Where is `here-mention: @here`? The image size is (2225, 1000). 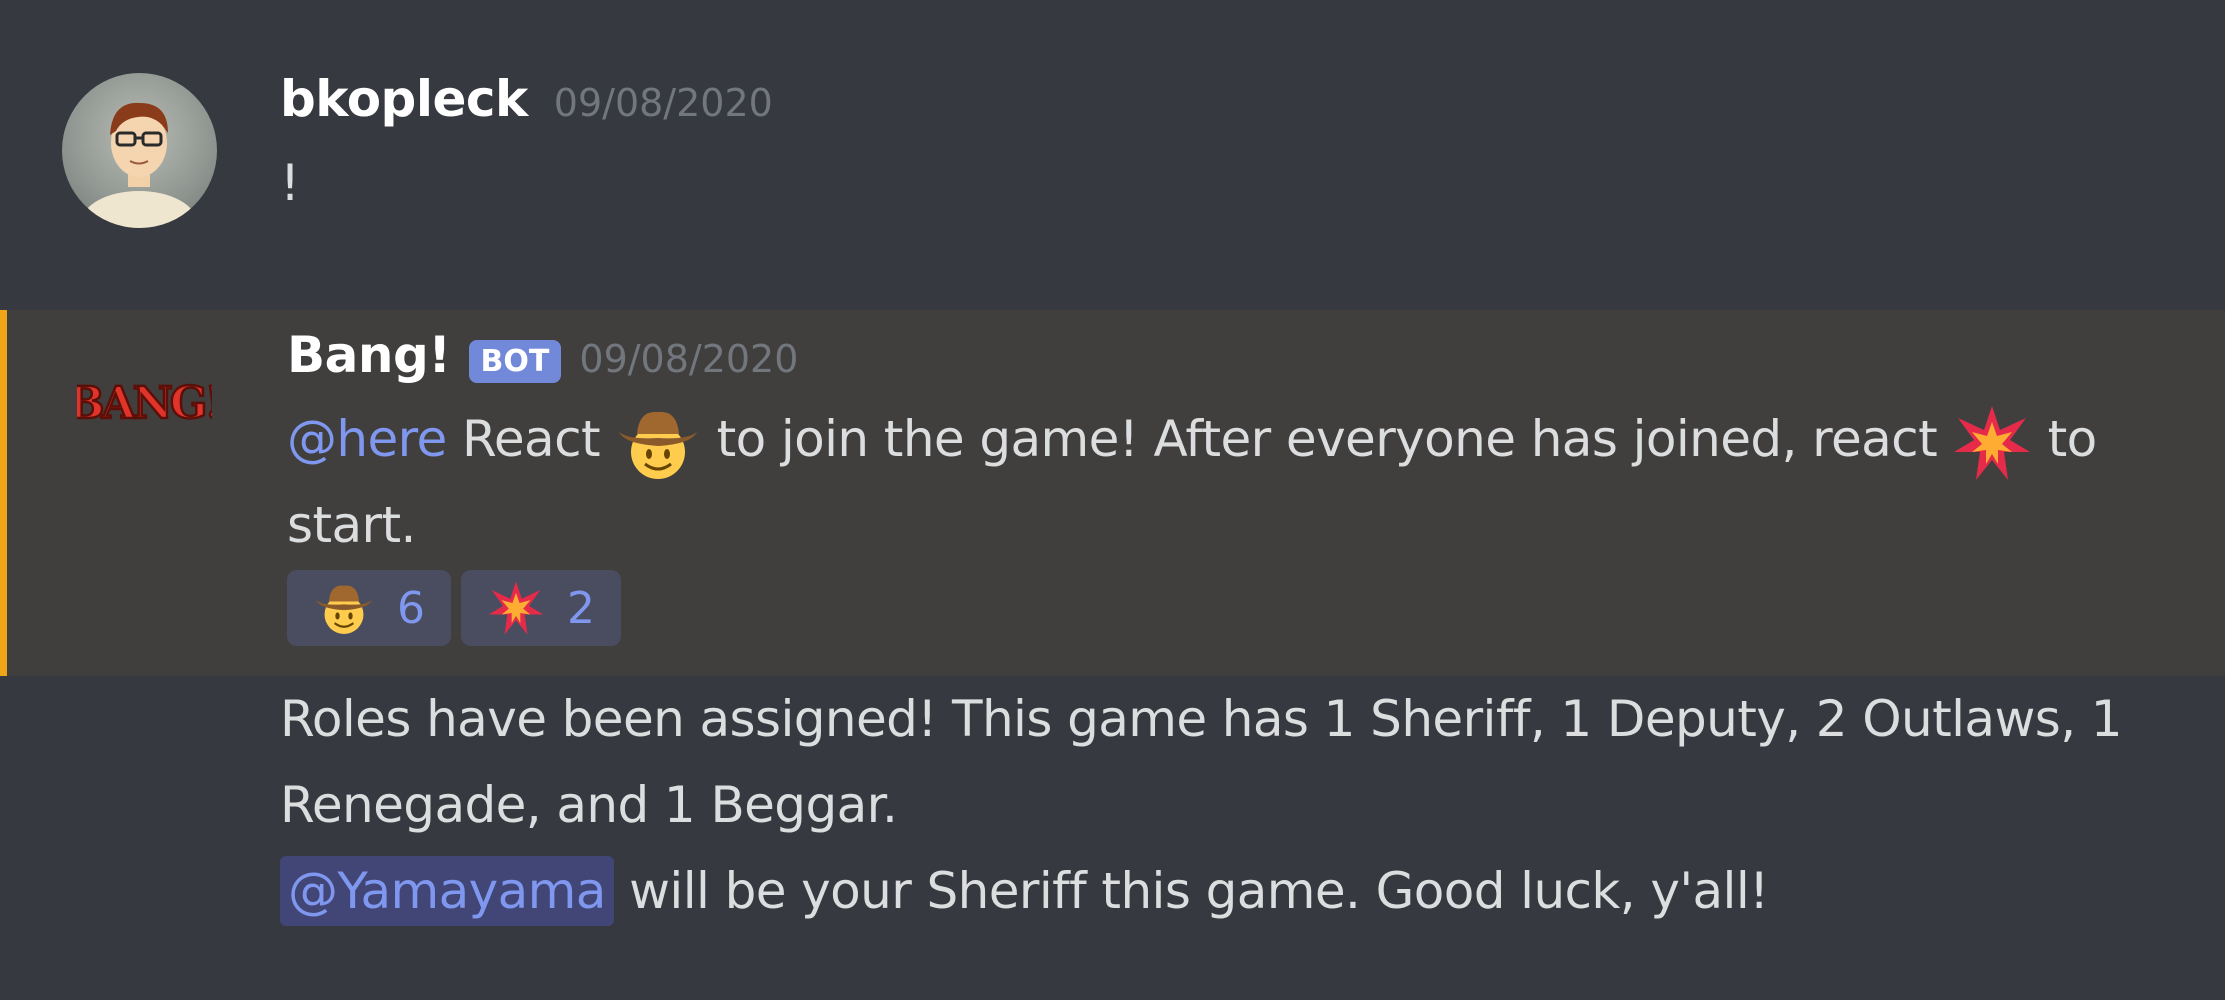
here-mention: @here is located at coordinates (367, 439).